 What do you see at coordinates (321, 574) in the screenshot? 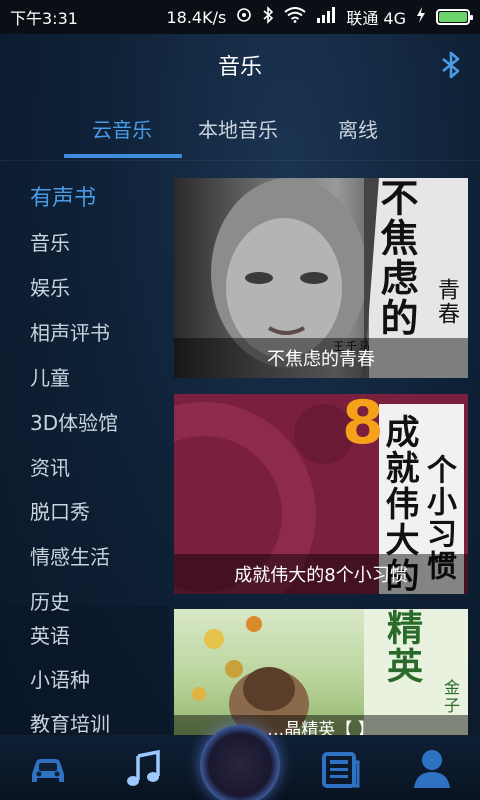
I see `card-caption: 成就伟大的8个小习惯` at bounding box center [321, 574].